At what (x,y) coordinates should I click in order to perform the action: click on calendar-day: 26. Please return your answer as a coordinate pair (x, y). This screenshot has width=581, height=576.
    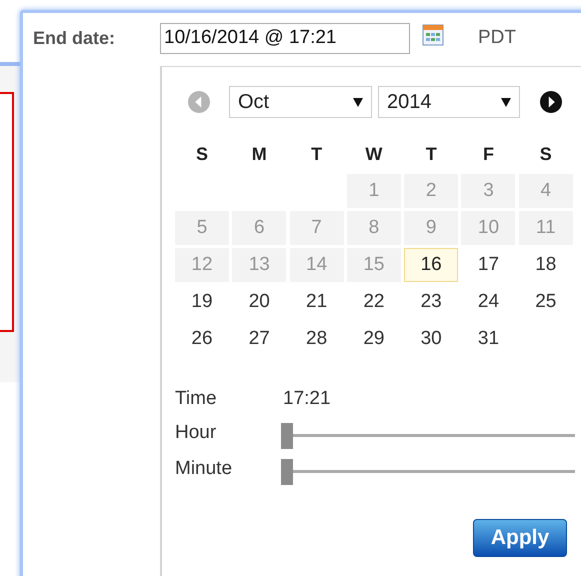
    Looking at the image, I should click on (202, 339).